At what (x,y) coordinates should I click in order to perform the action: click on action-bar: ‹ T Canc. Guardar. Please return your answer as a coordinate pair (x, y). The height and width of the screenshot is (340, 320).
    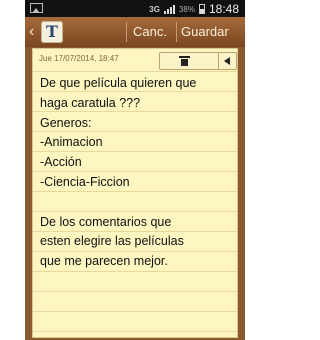
    Looking at the image, I should click on (135, 32).